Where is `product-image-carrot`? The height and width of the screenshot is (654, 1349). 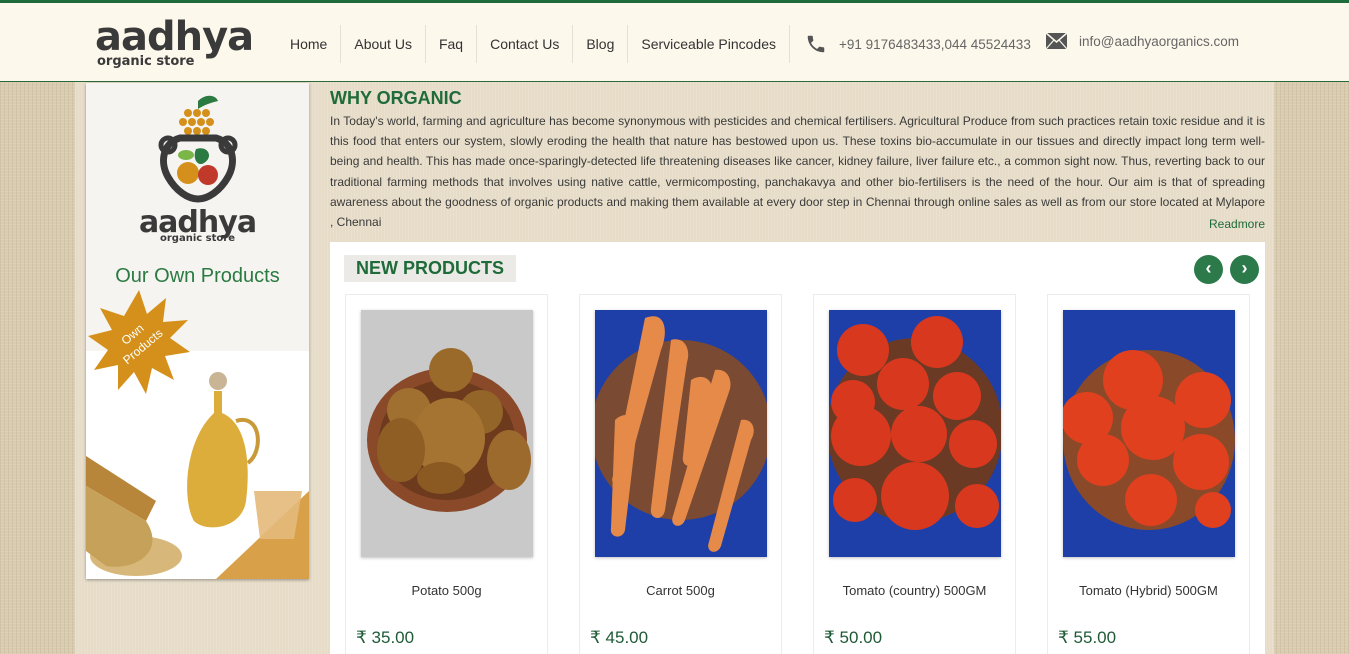 product-image-carrot is located at coordinates (681, 433).